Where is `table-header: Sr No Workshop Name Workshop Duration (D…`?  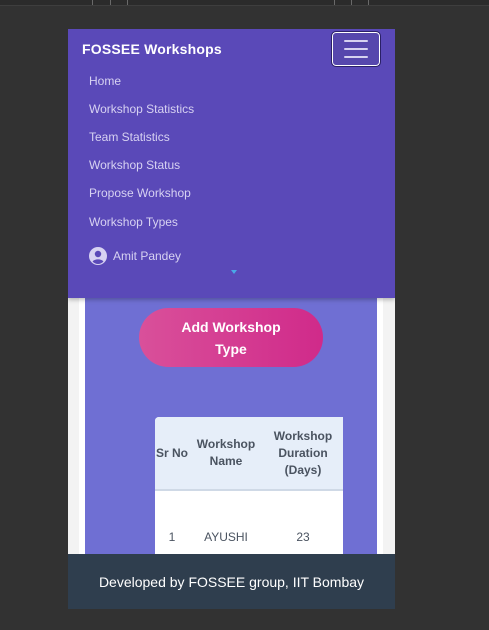 table-header: Sr No Workshop Name Workshop Duration (D… is located at coordinates (249, 454).